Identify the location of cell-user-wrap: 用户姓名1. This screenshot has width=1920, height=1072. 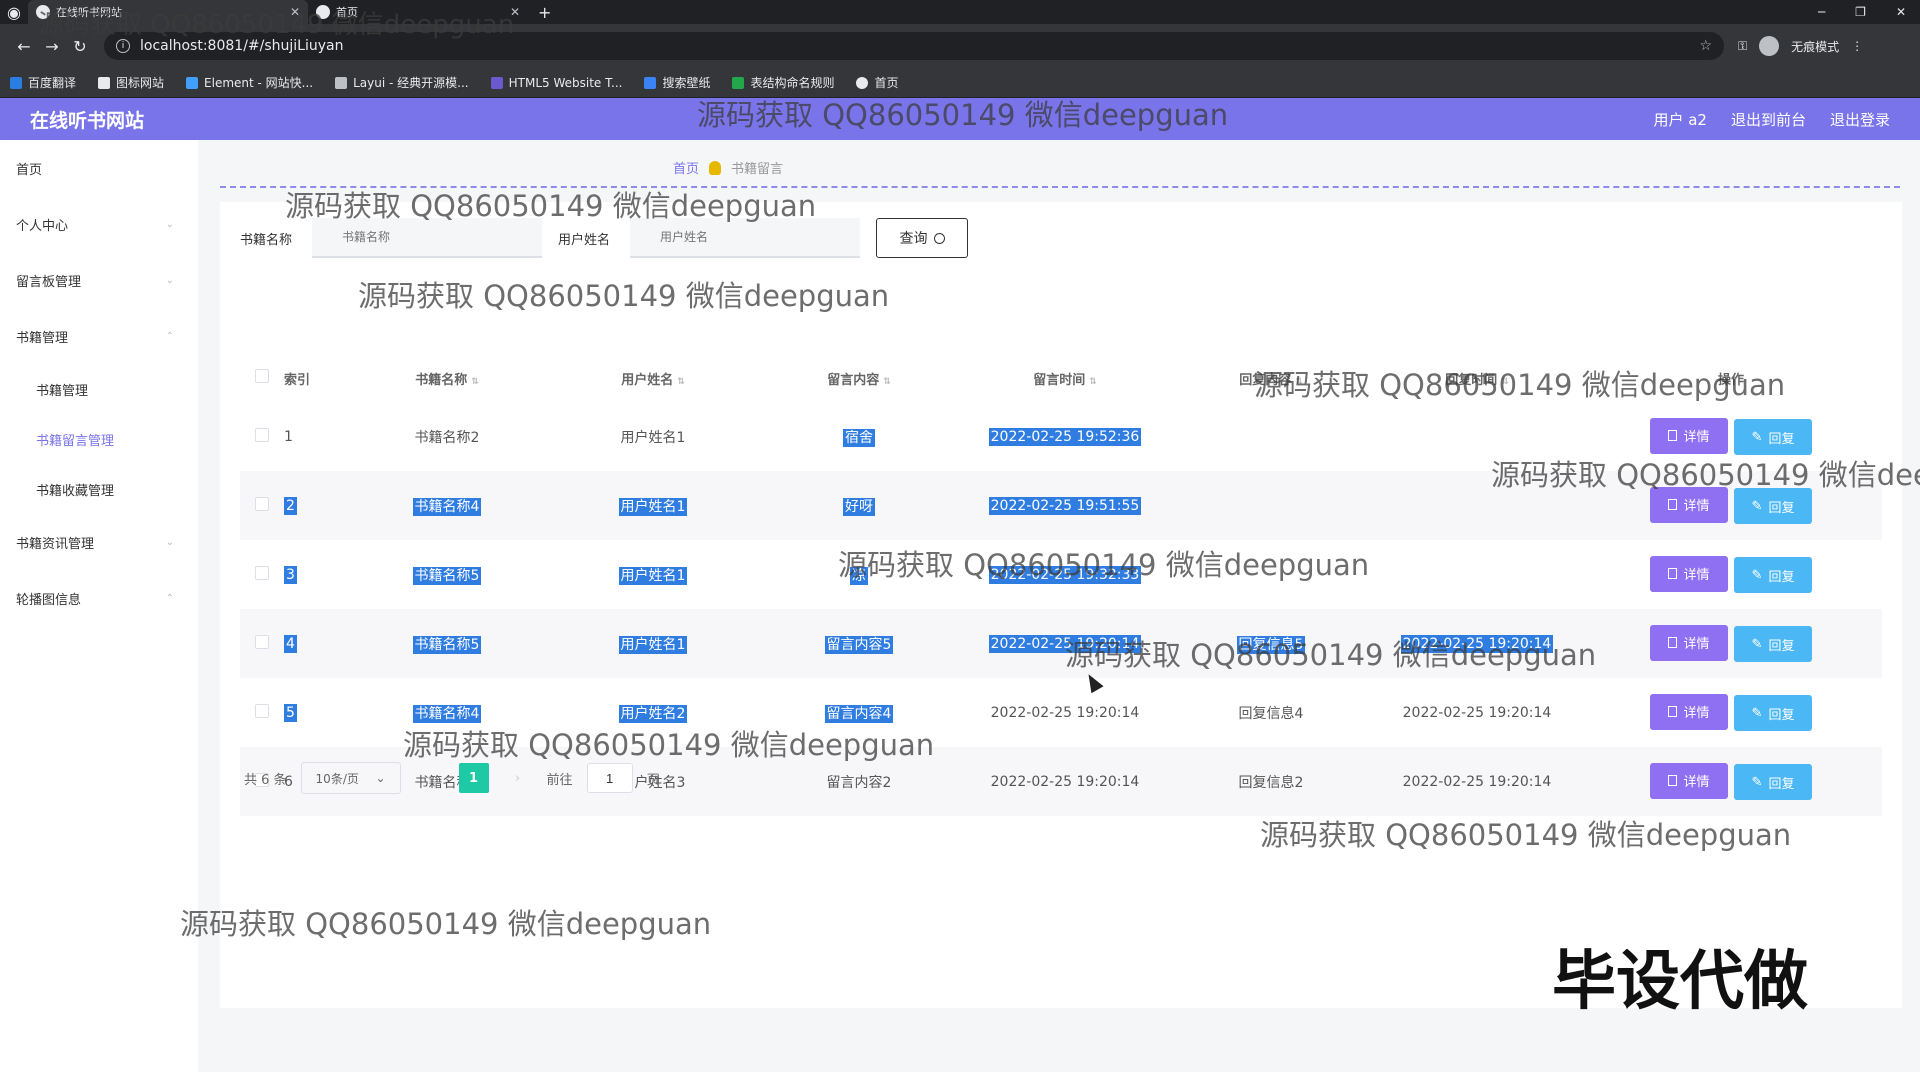
(653, 643).